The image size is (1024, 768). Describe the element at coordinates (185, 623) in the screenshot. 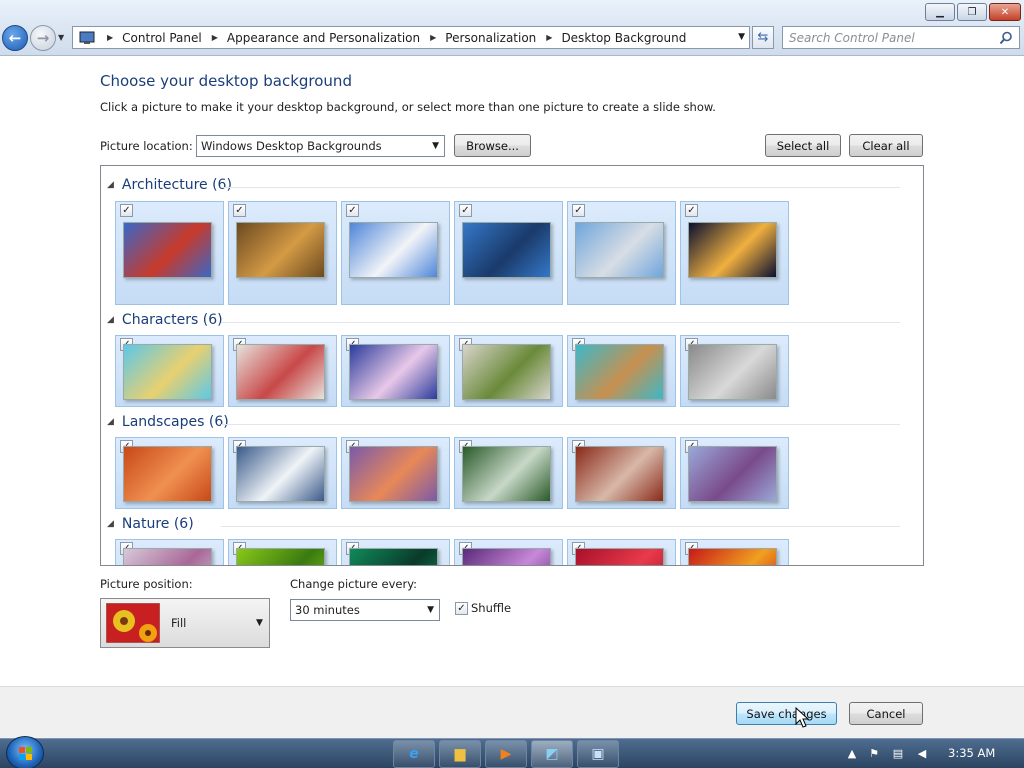

I see `picture-position-select: Fill ▼` at that location.